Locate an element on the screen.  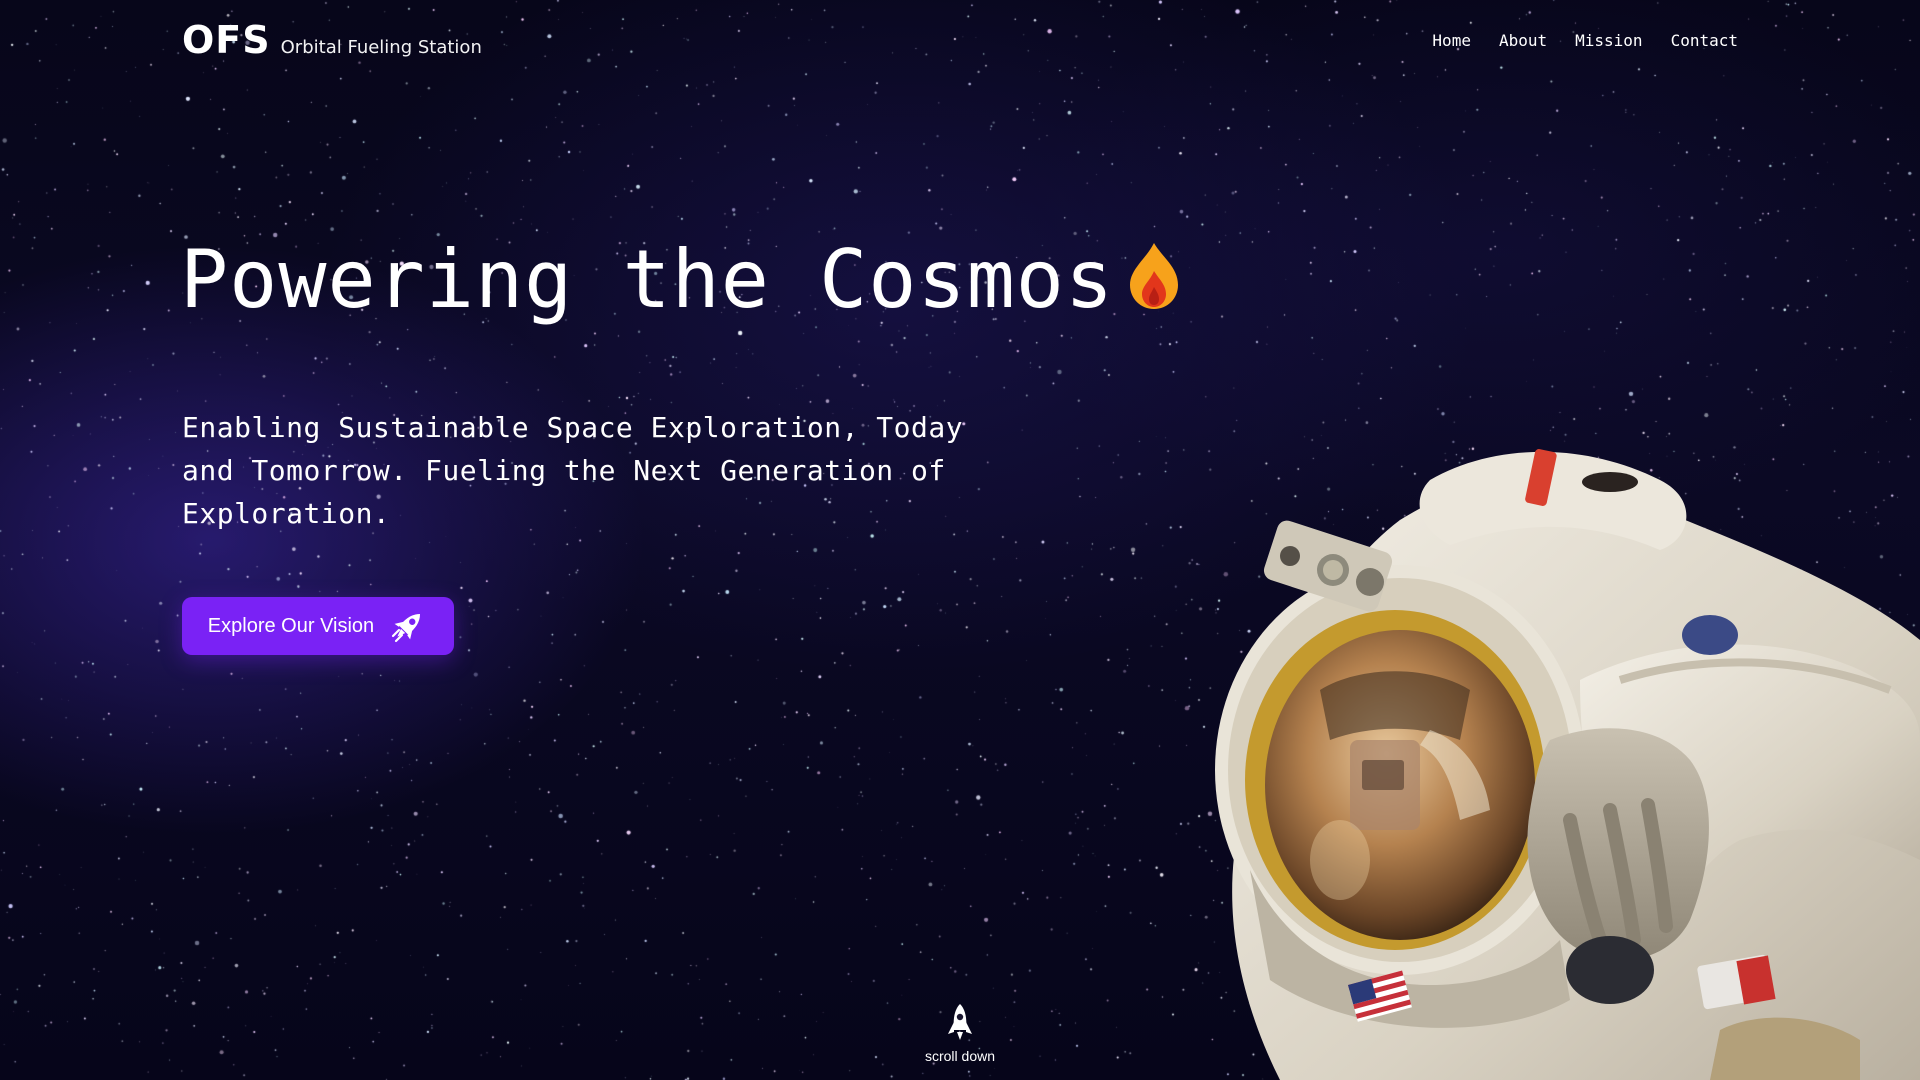
brand-logo: OFS is located at coordinates (226, 40).